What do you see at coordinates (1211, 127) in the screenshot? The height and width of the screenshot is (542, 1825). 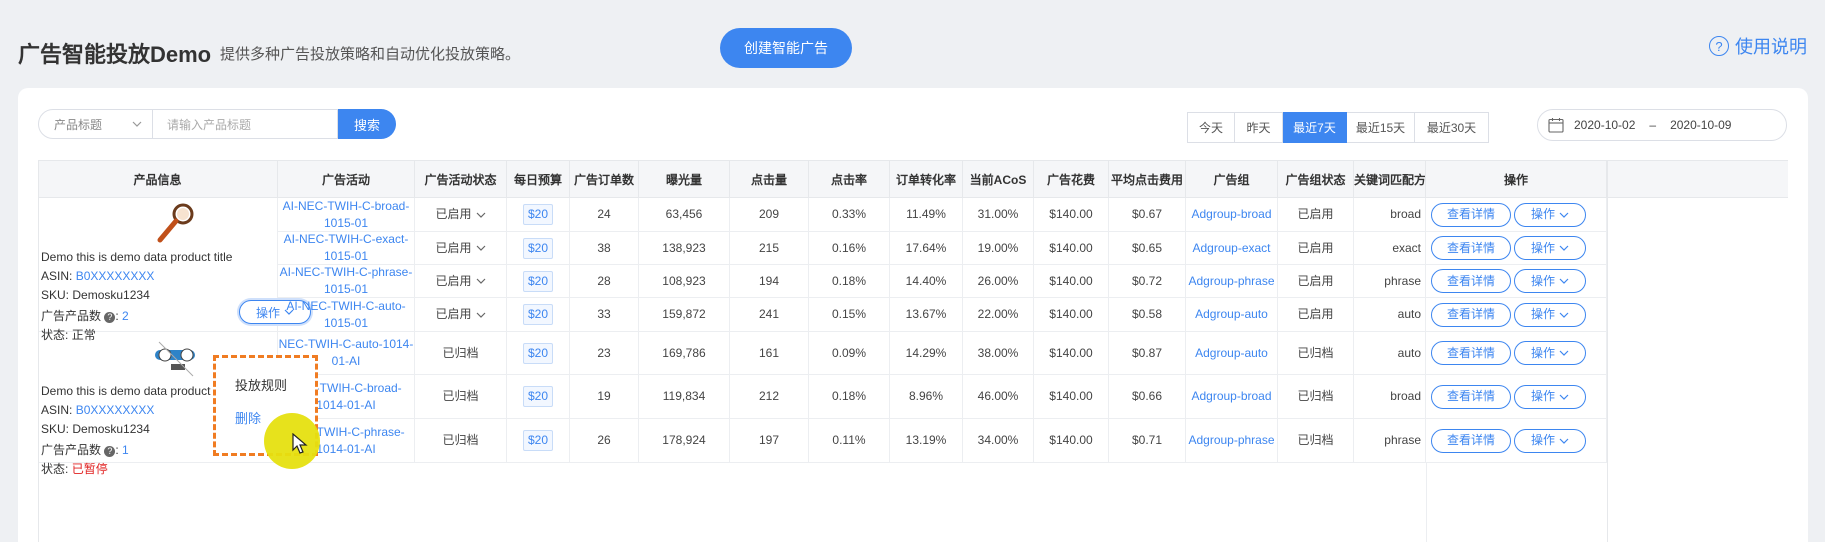 I see `range-tab-0: 今天` at bounding box center [1211, 127].